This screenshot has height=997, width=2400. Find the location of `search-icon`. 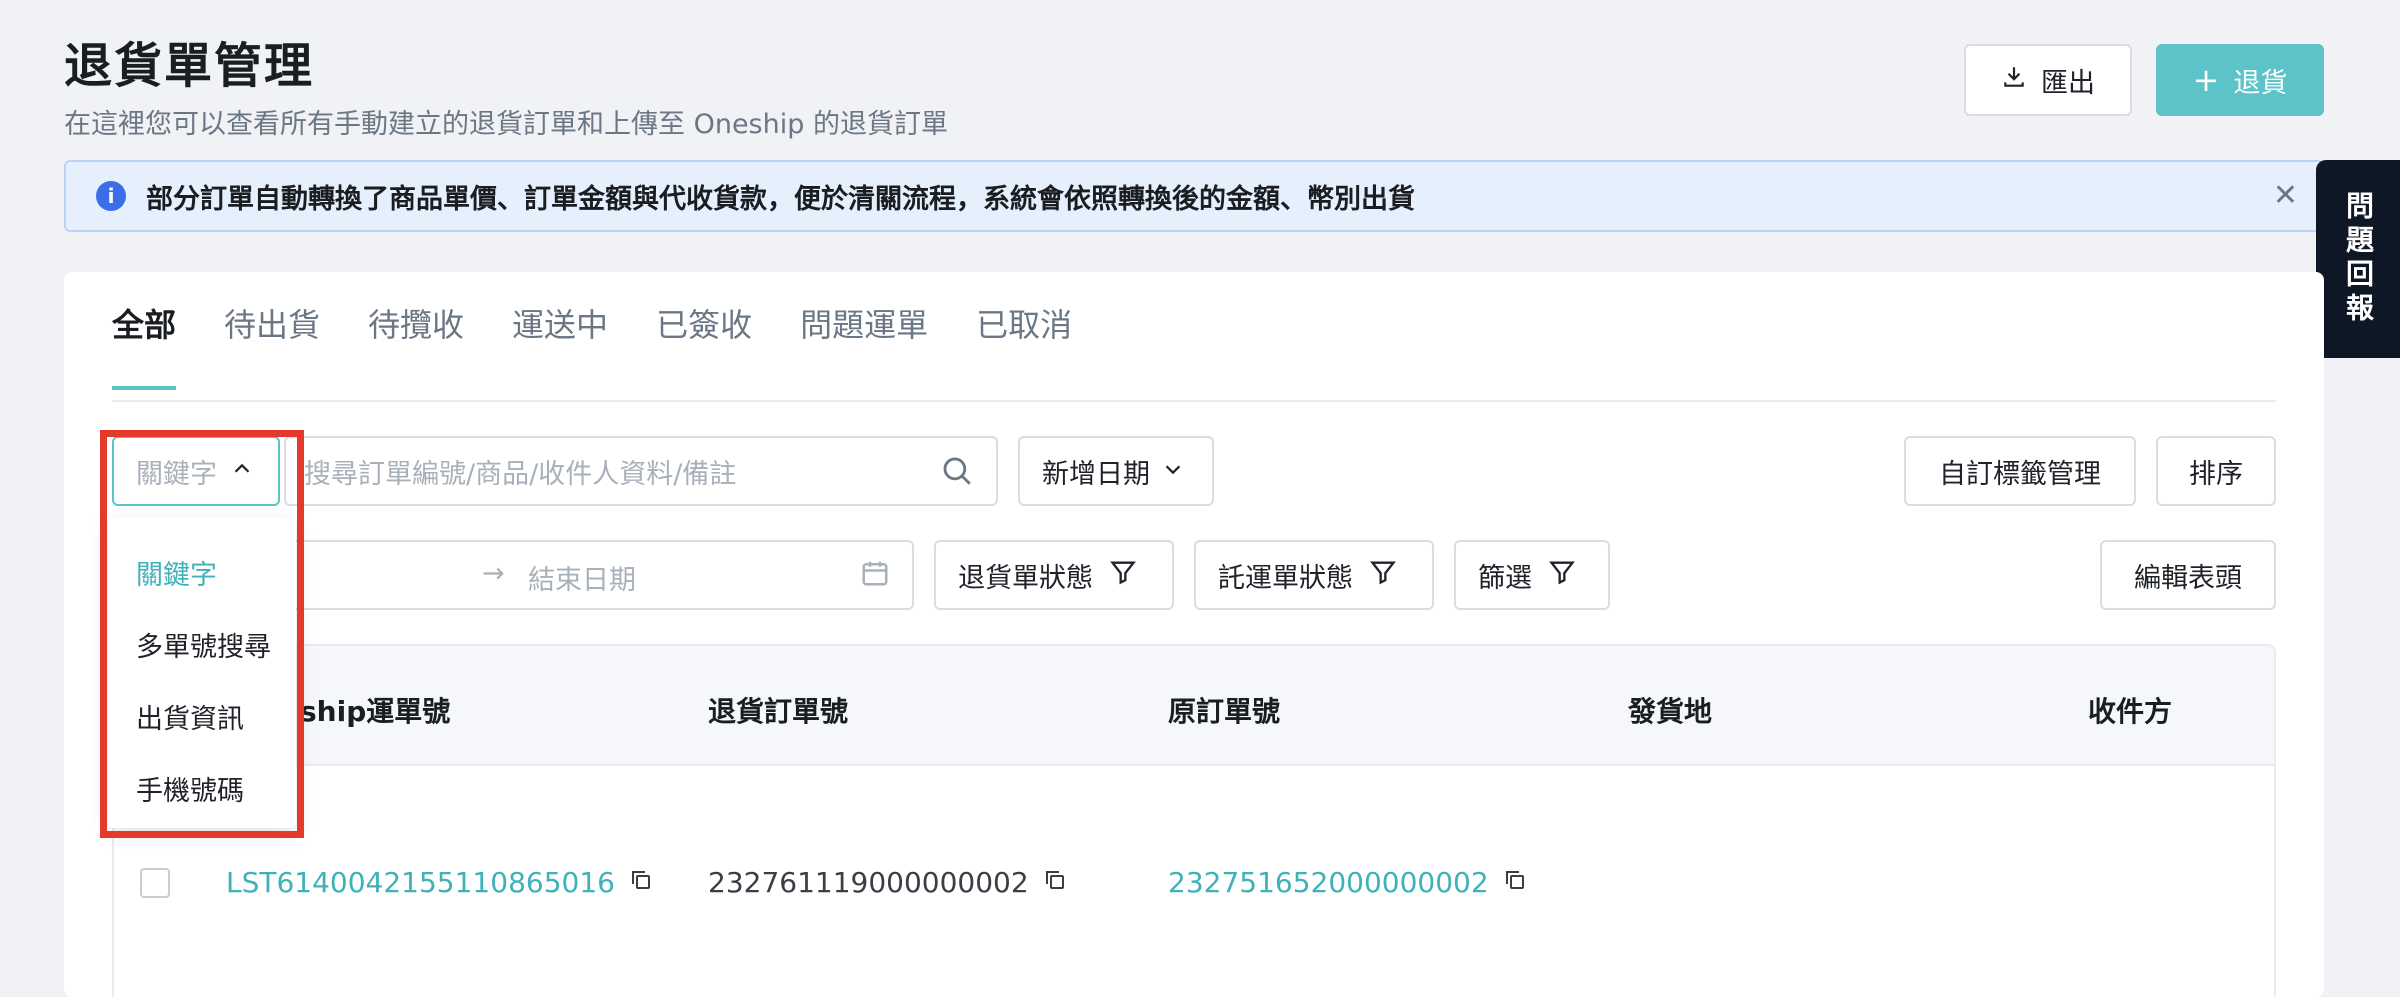

search-icon is located at coordinates (957, 474).